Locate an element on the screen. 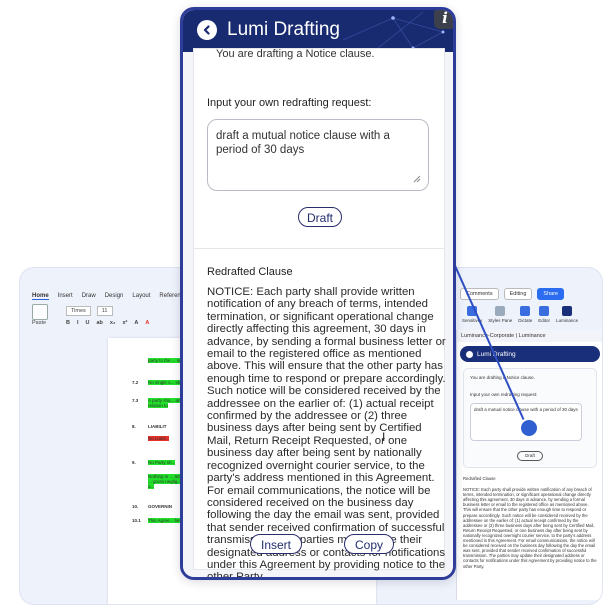  subscript-button: x₂ is located at coordinates (113, 323).